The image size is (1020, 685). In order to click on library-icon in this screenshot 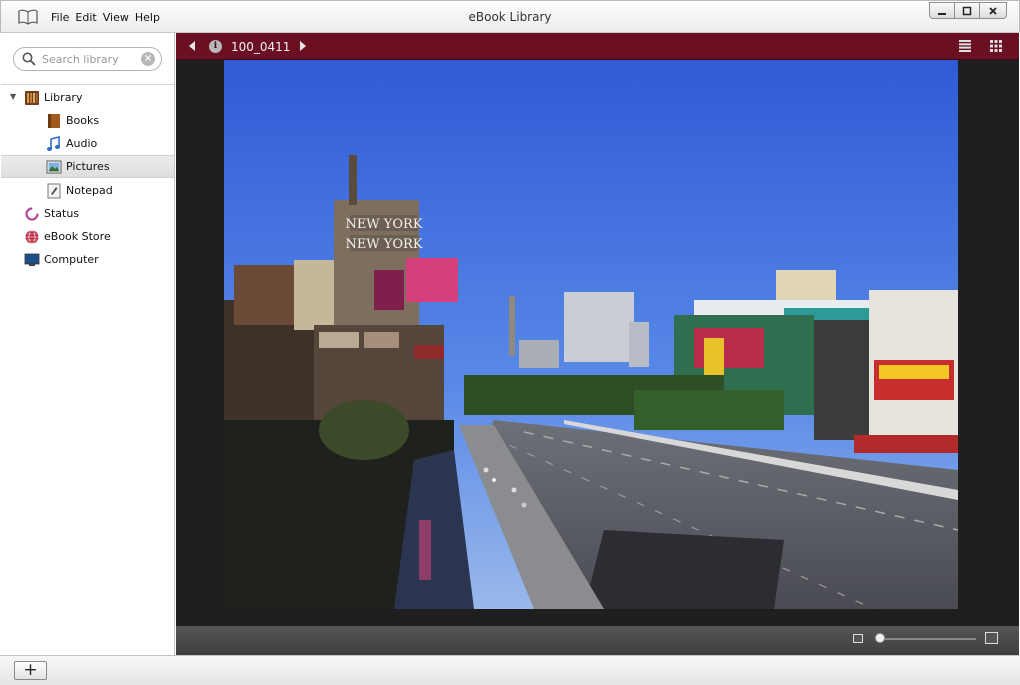, I will do `click(32, 97)`.